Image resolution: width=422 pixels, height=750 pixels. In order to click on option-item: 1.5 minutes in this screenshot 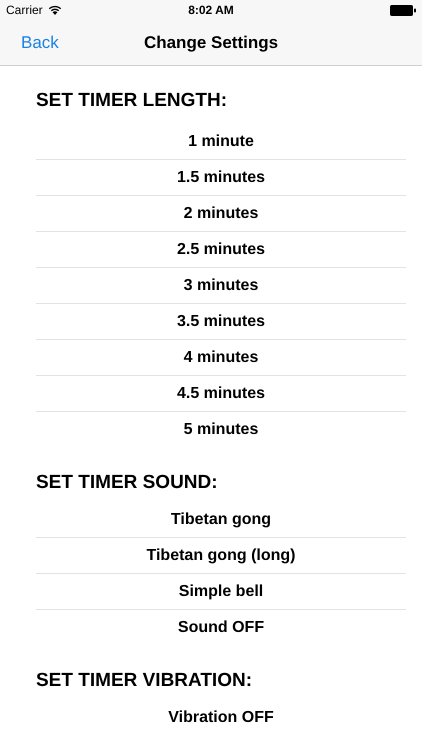, I will do `click(221, 178)`.